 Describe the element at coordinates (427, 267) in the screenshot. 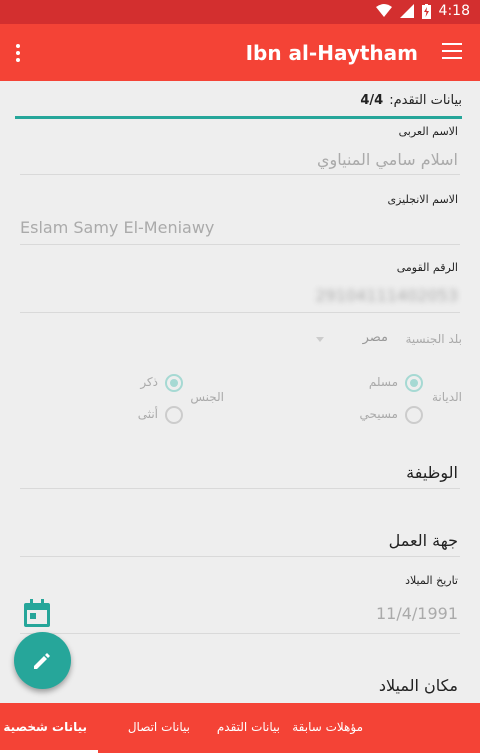

I see `national-id-label: الرقم القومى` at that location.